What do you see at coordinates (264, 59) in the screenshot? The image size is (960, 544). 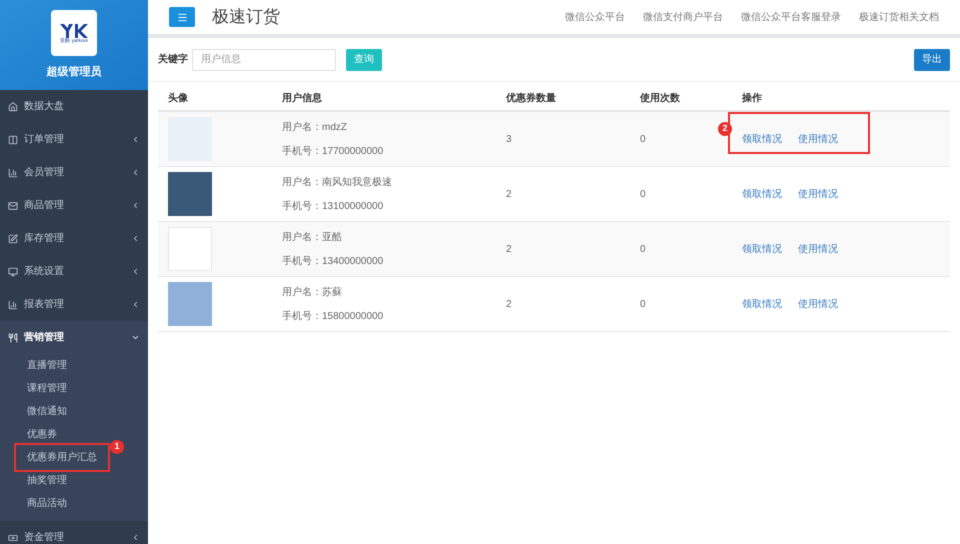 I see `search-field: 用户信息` at bounding box center [264, 59].